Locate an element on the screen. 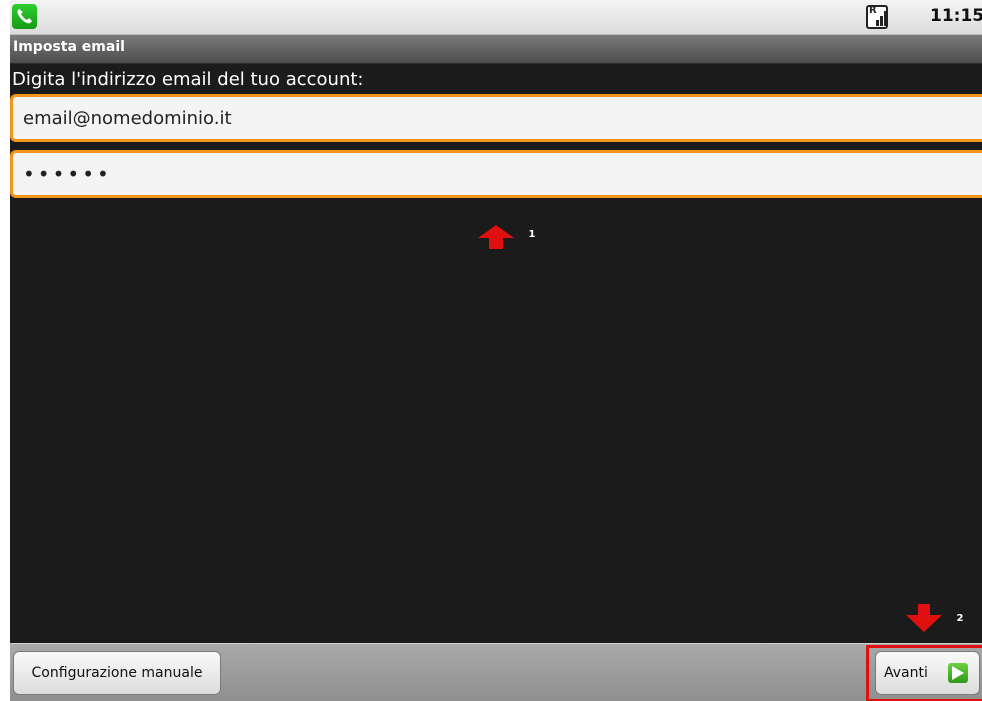 This screenshot has height=701, width=982. arrow-right-icon is located at coordinates (958, 673).